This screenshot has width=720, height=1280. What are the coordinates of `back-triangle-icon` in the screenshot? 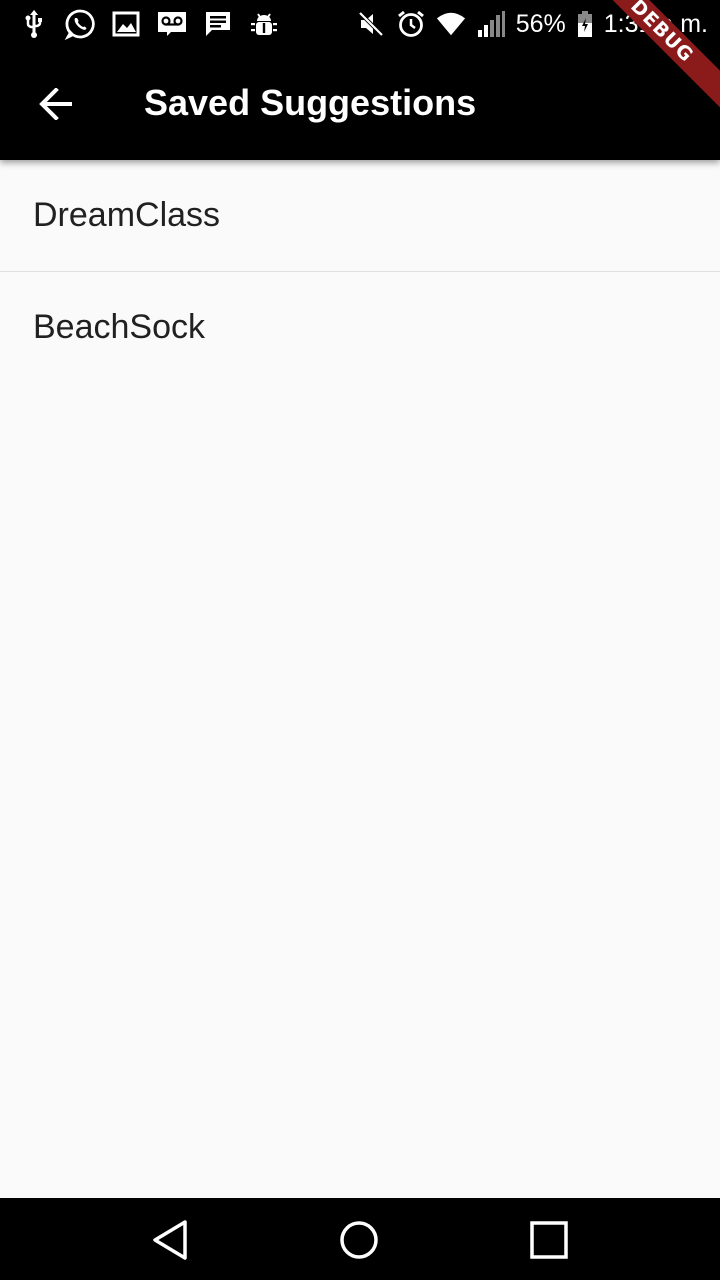 It's located at (170, 1240).